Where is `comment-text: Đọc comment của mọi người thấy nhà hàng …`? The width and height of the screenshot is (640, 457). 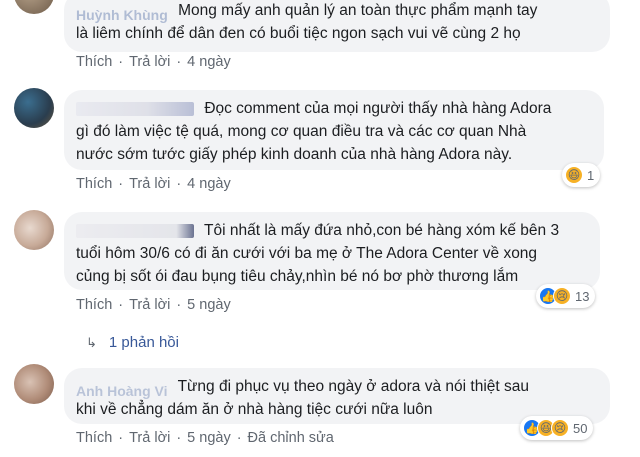
comment-text: Đọc comment của mọi người thấy nhà hàng … is located at coordinates (378, 108).